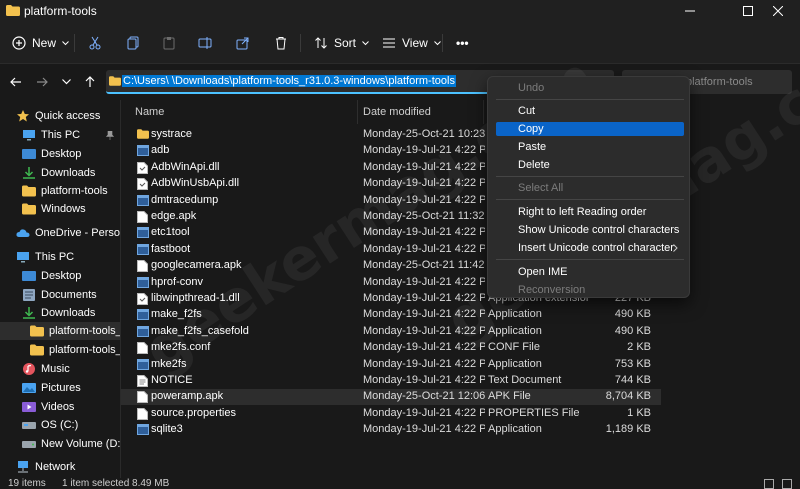 The width and height of the screenshot is (800, 489). What do you see at coordinates (170, 232) in the screenshot?
I see `file-name: etc1tool` at bounding box center [170, 232].